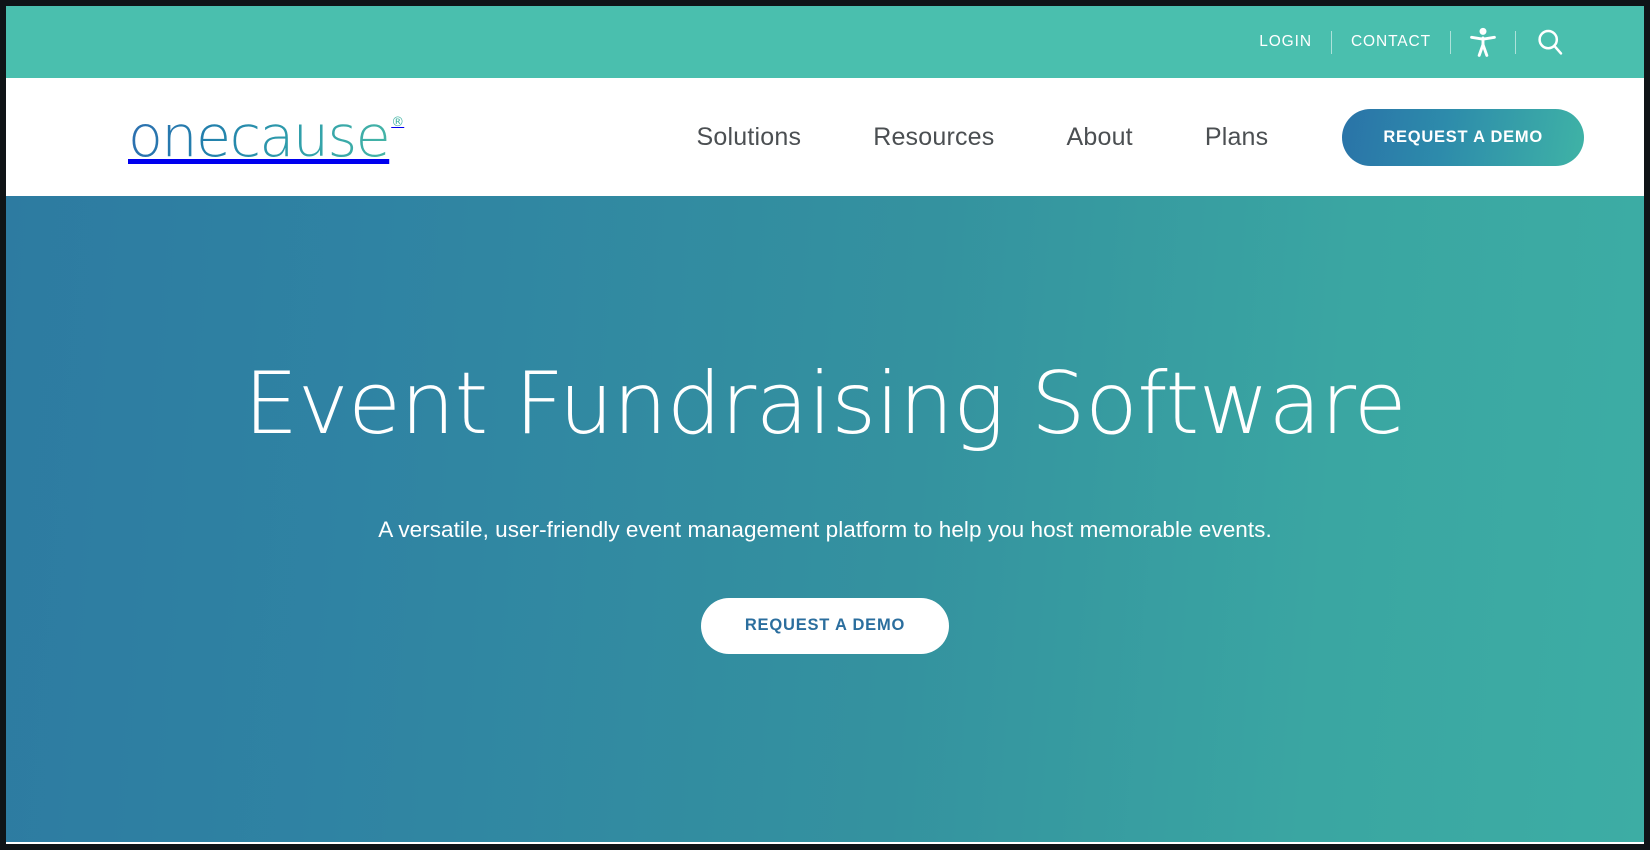 This screenshot has width=1650, height=850. Describe the element at coordinates (1463, 137) in the screenshot. I see `header-request-demo-button: REQUEST A DEMO` at that location.